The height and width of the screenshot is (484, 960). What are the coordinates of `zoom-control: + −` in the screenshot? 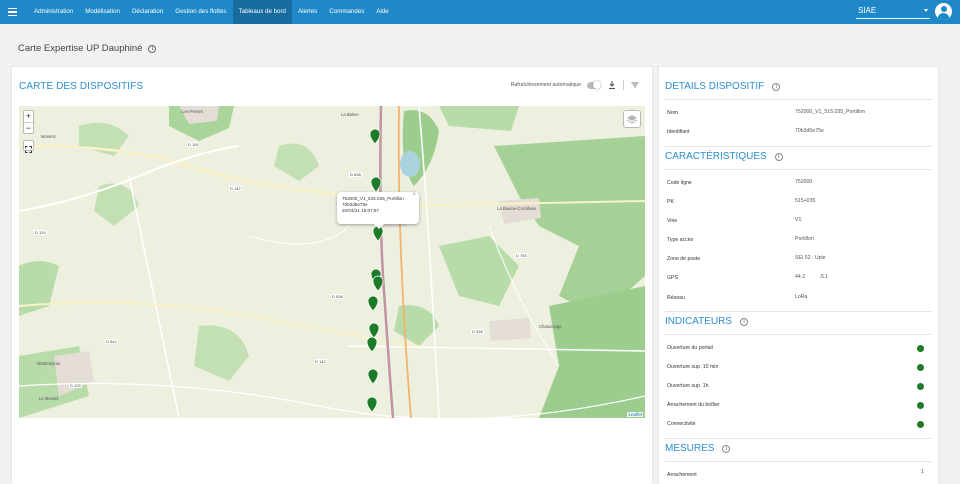 It's located at (28, 122).